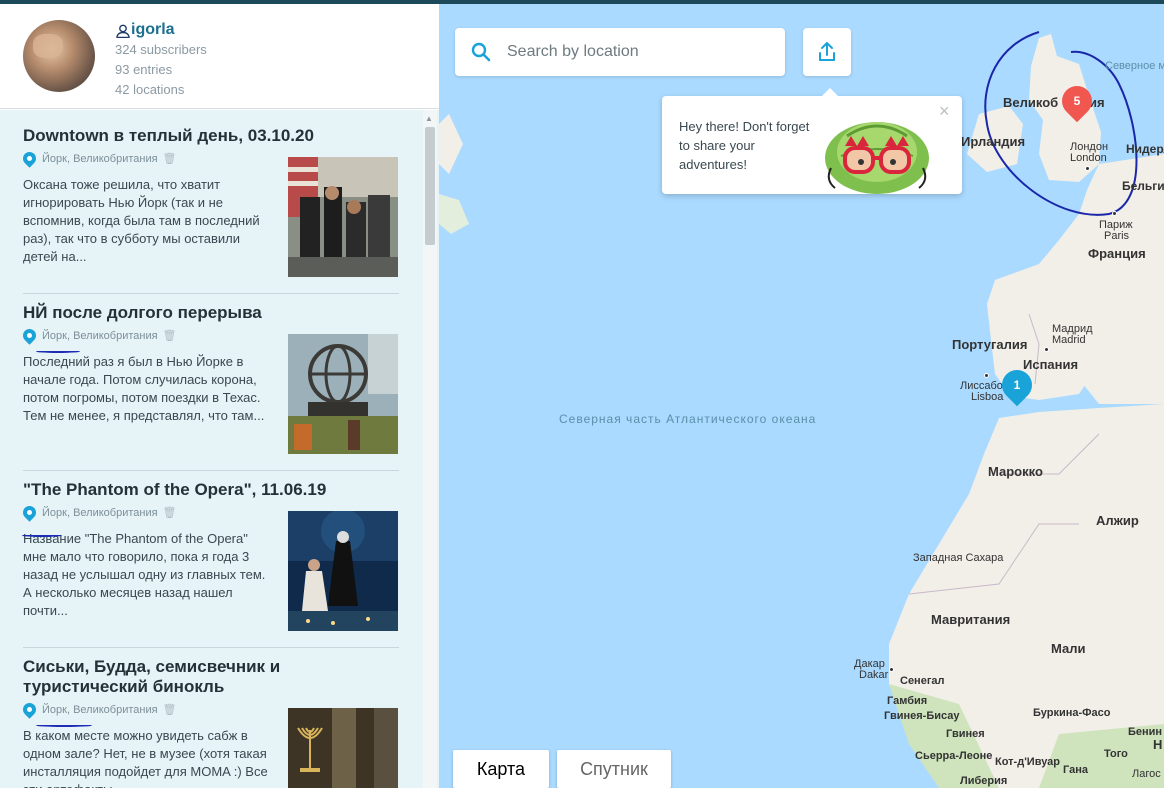 This screenshot has width=1164, height=788. What do you see at coordinates (481, 52) in the screenshot?
I see `search-icon` at bounding box center [481, 52].